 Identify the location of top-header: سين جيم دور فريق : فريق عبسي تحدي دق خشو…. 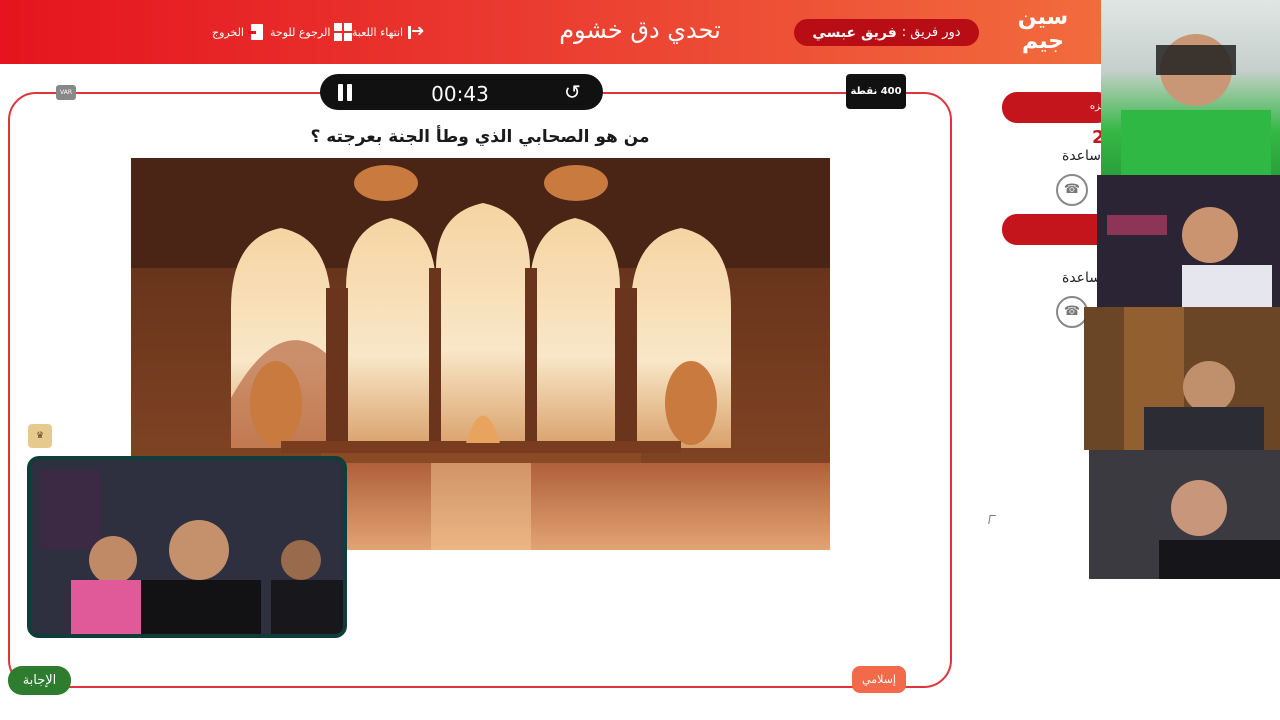
(640, 32).